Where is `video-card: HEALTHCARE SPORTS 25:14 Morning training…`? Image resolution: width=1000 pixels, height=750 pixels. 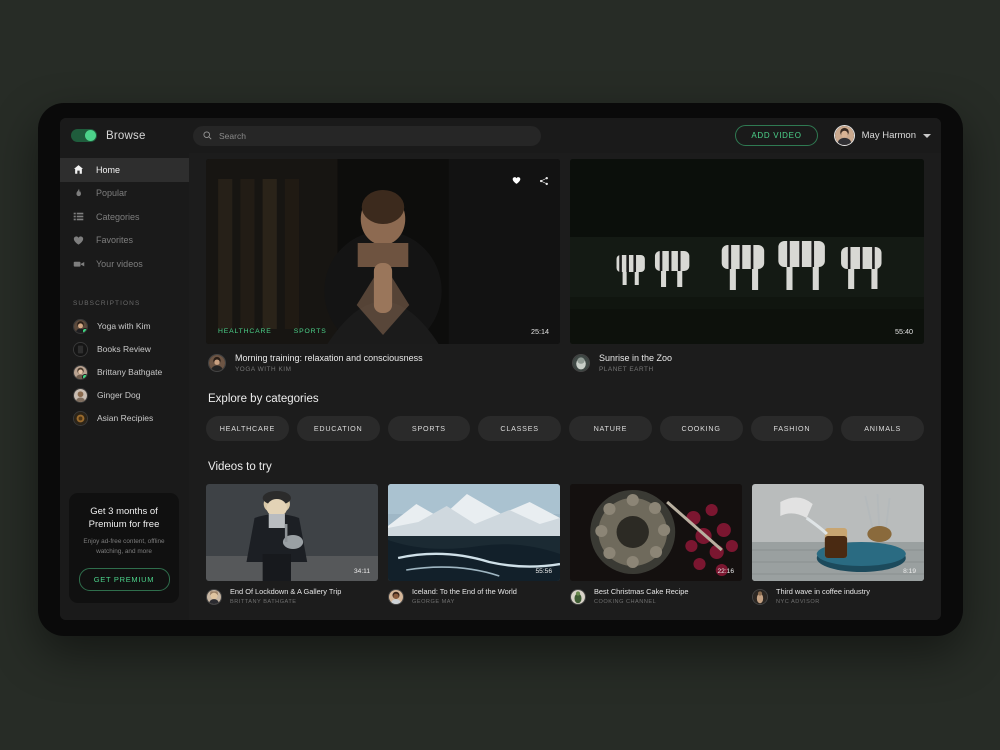
video-card: HEALTHCARE SPORTS 25:14 Morning training… is located at coordinates (383, 266).